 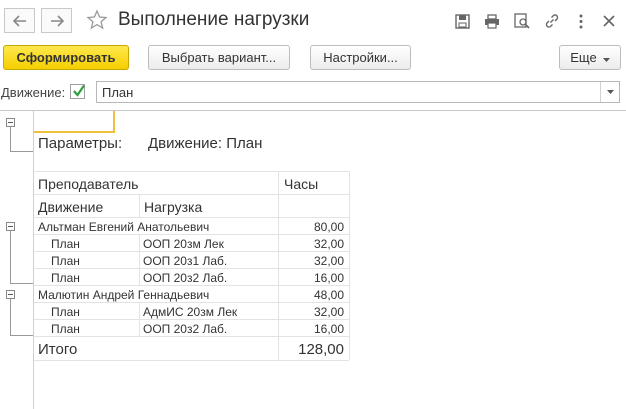 I want to click on collapse-group-2-icon, so click(x=10, y=294).